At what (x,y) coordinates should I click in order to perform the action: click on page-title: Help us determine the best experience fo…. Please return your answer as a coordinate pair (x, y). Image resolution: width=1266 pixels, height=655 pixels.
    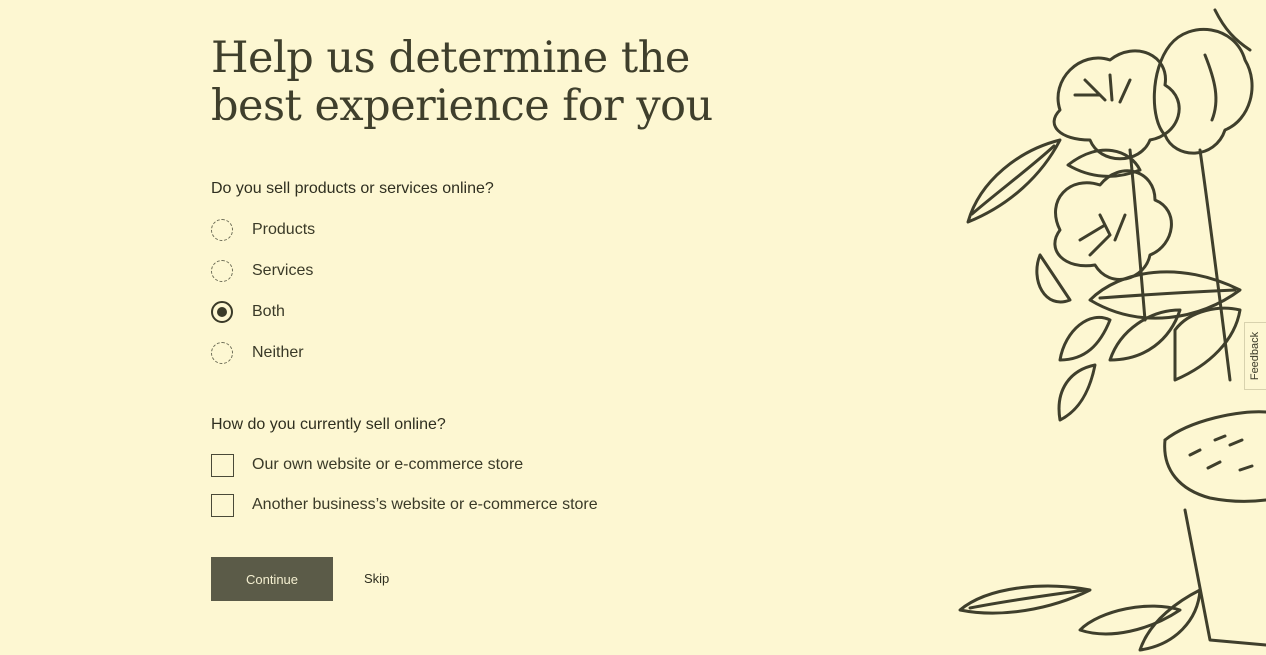
    Looking at the image, I should click on (462, 82).